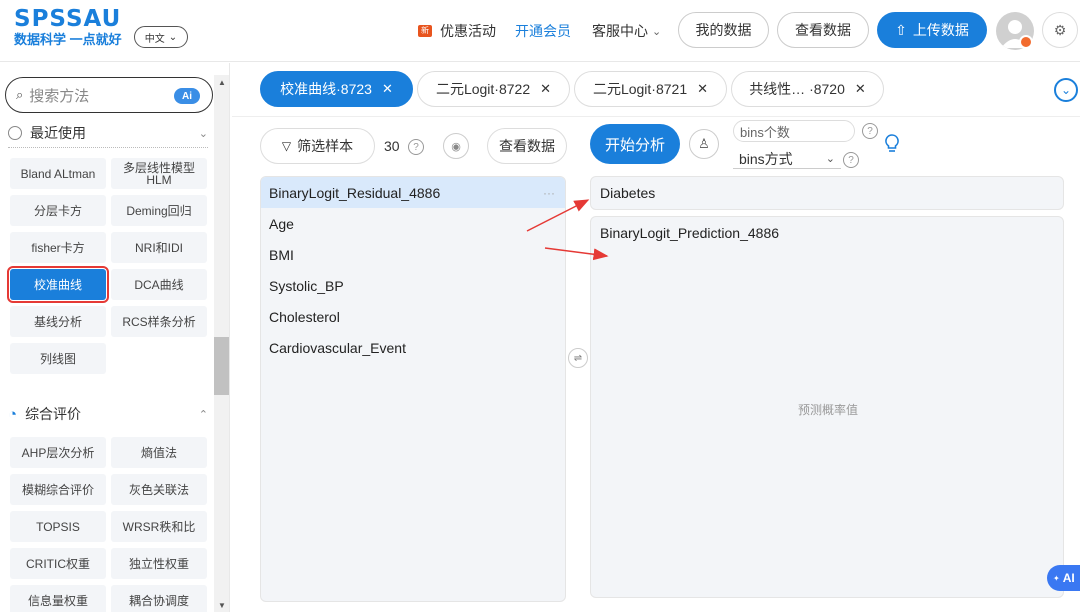 The image size is (1080, 612). Describe the element at coordinates (221, 82) in the screenshot. I see `scroll-up-icon: ▲` at that location.